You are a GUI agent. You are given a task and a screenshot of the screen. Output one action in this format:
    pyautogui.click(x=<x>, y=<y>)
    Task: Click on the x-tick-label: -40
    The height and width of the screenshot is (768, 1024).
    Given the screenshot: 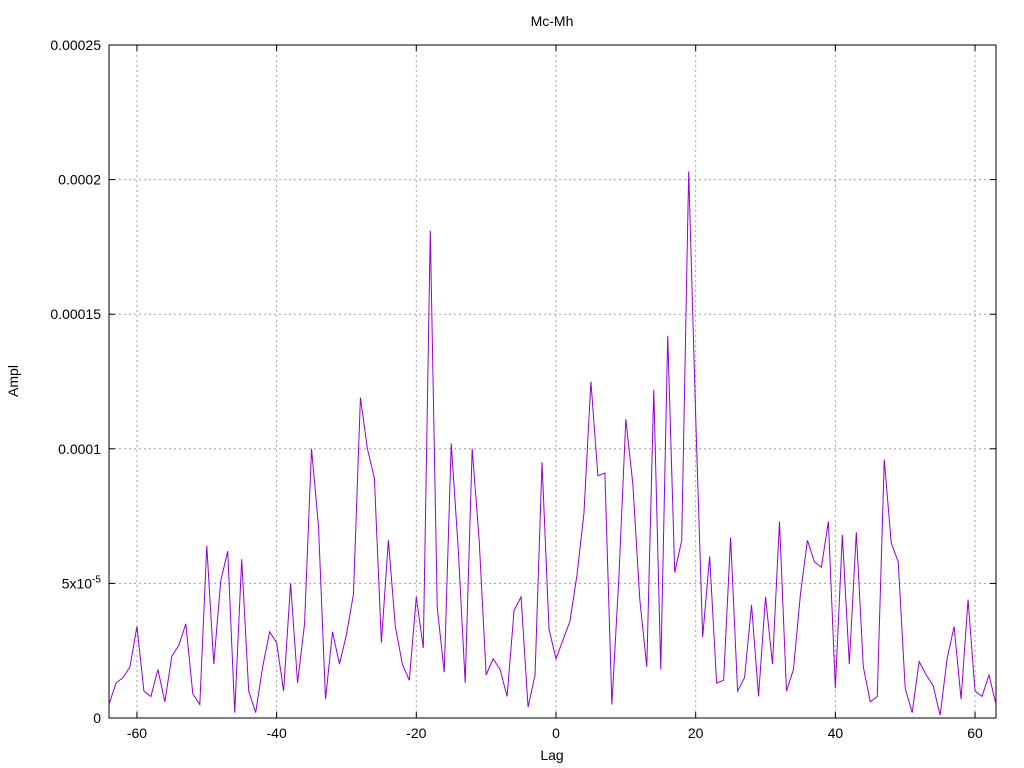 What is the action you would take?
    pyautogui.click(x=277, y=733)
    